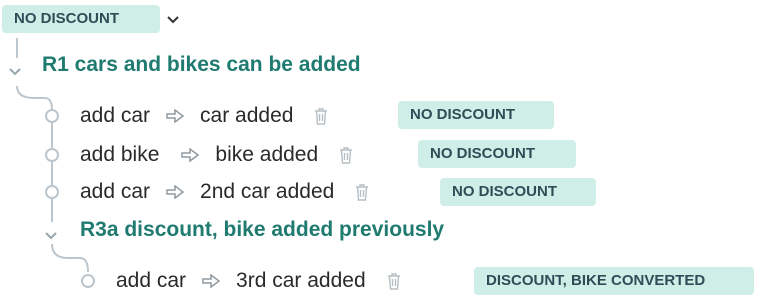  I want to click on step-result: 2nd car added, so click(267, 191).